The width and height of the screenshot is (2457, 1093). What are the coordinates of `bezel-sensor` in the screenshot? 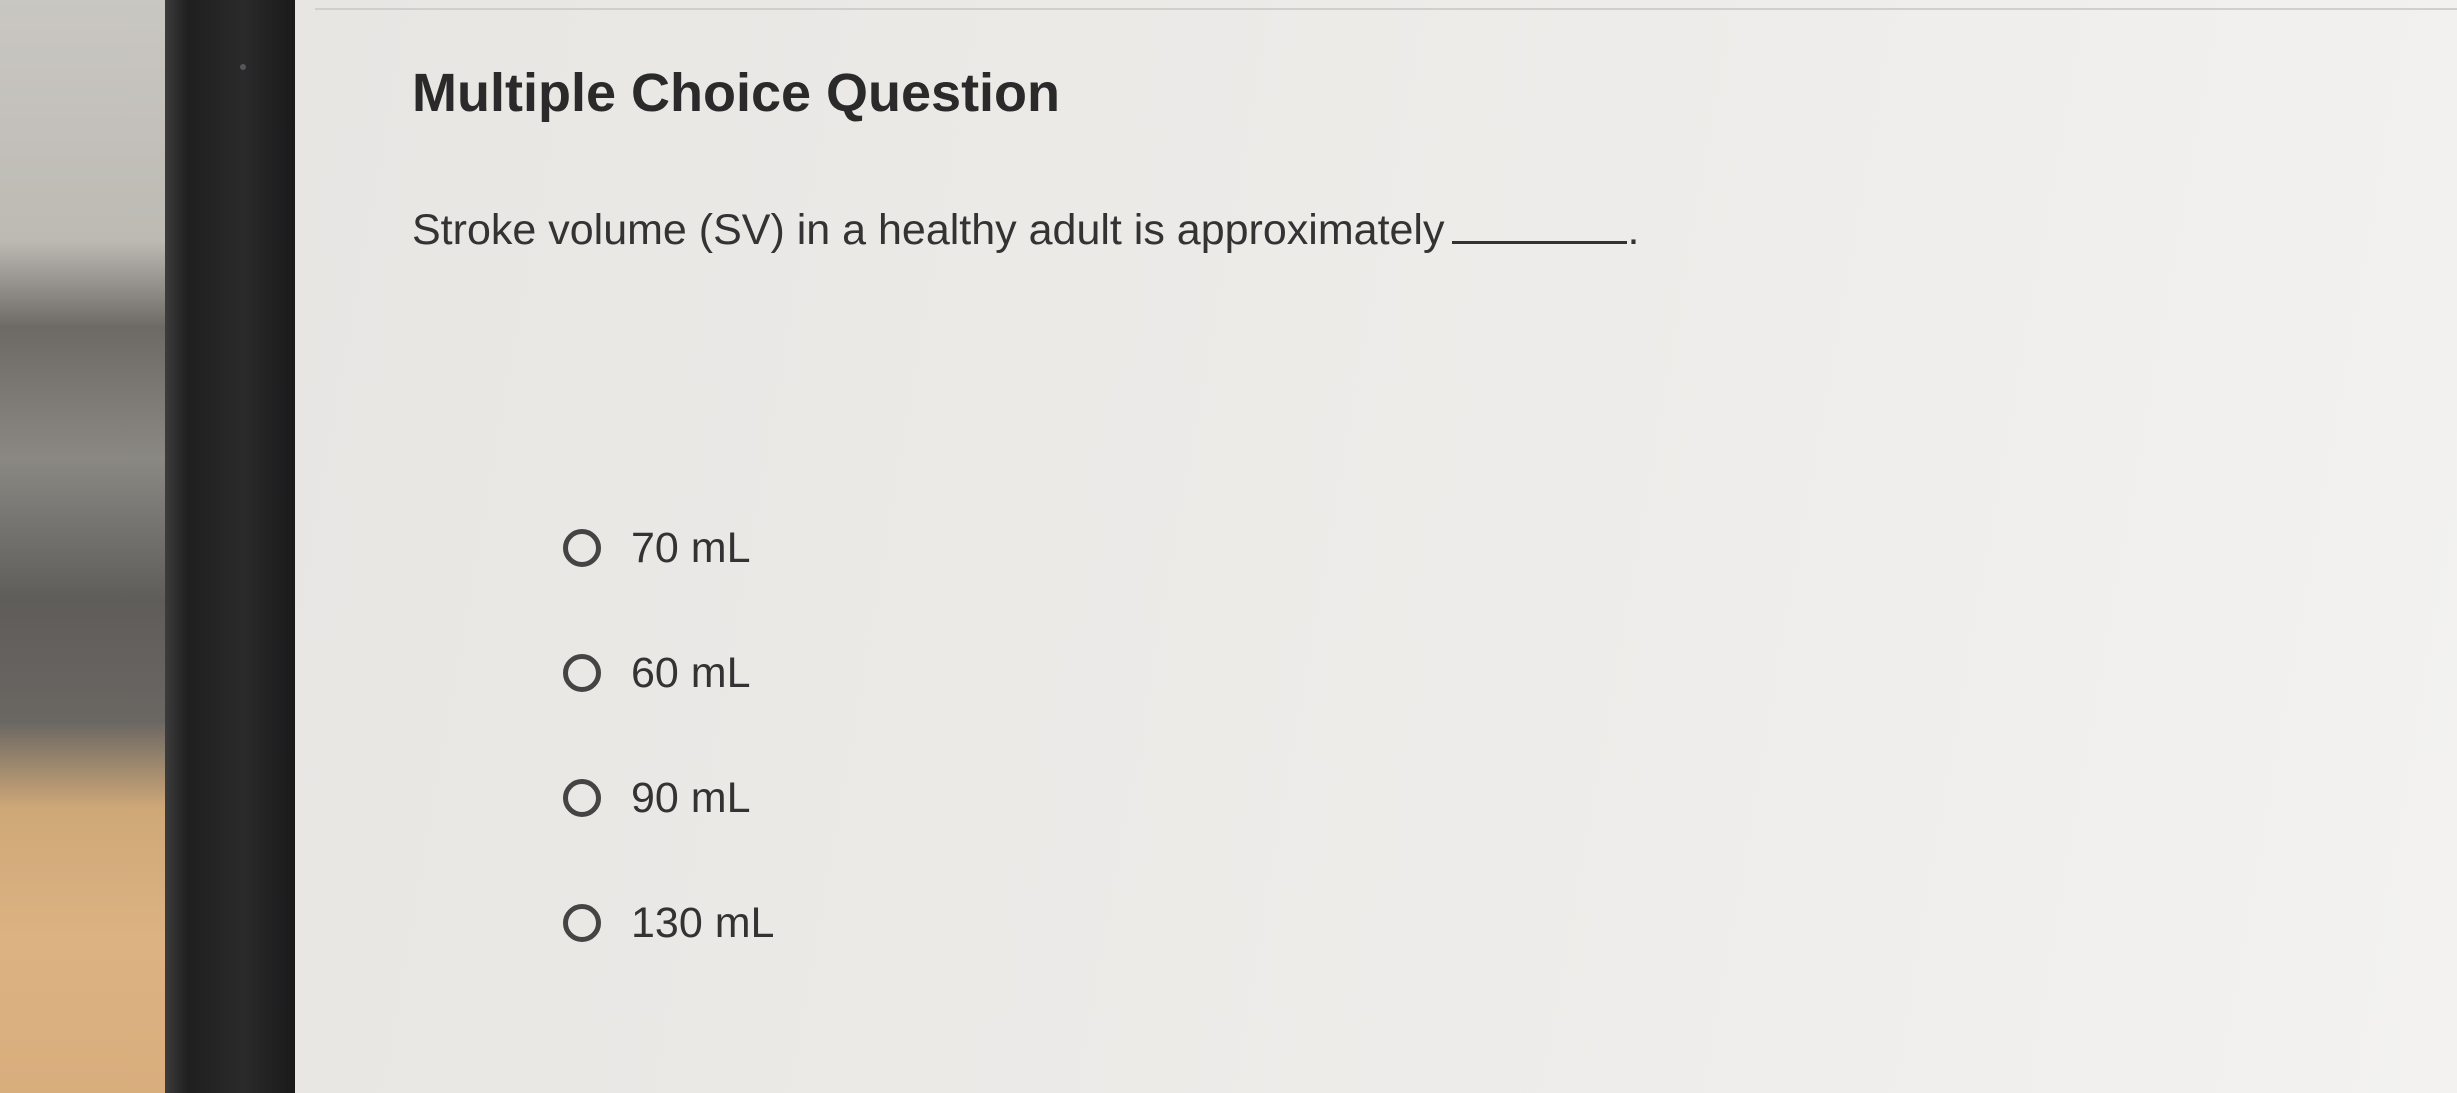 It's located at (243, 67).